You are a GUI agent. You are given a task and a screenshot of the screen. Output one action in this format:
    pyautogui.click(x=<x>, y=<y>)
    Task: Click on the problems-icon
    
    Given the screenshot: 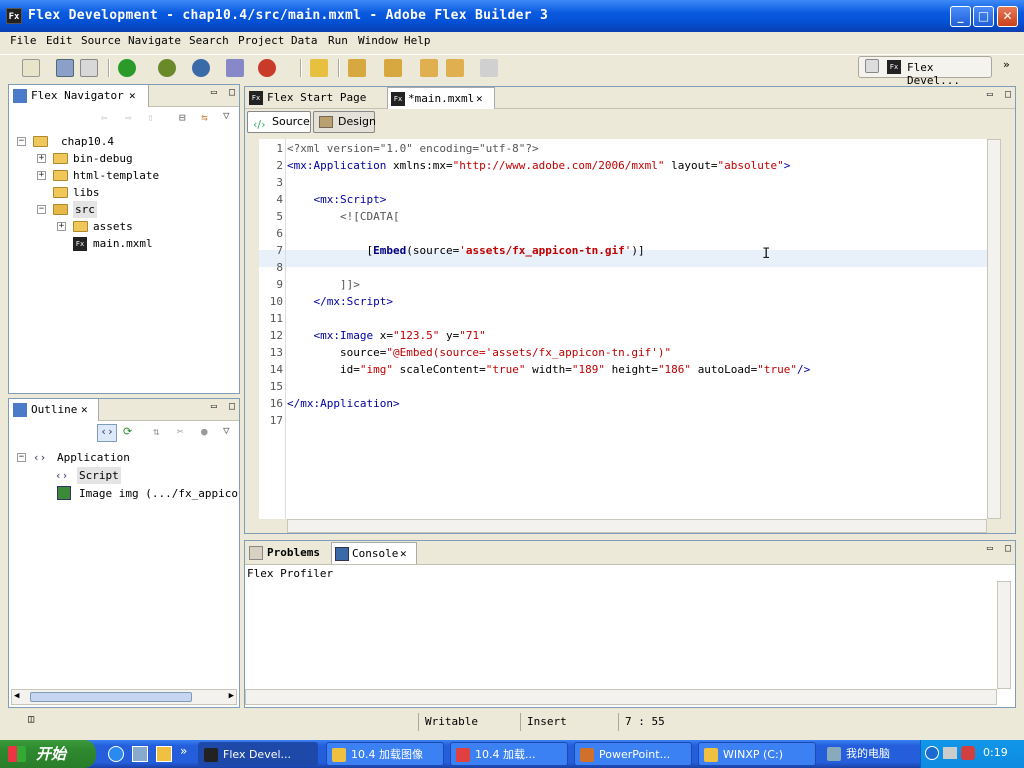 What is the action you would take?
    pyautogui.click(x=256, y=553)
    